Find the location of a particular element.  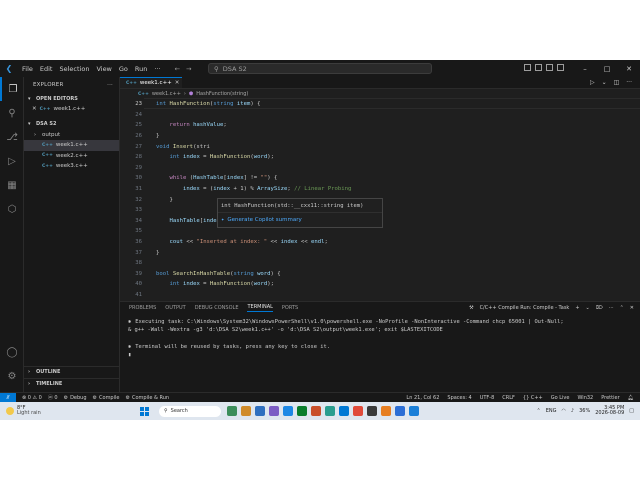

code-line: 41 is located at coordinates (138, 295).